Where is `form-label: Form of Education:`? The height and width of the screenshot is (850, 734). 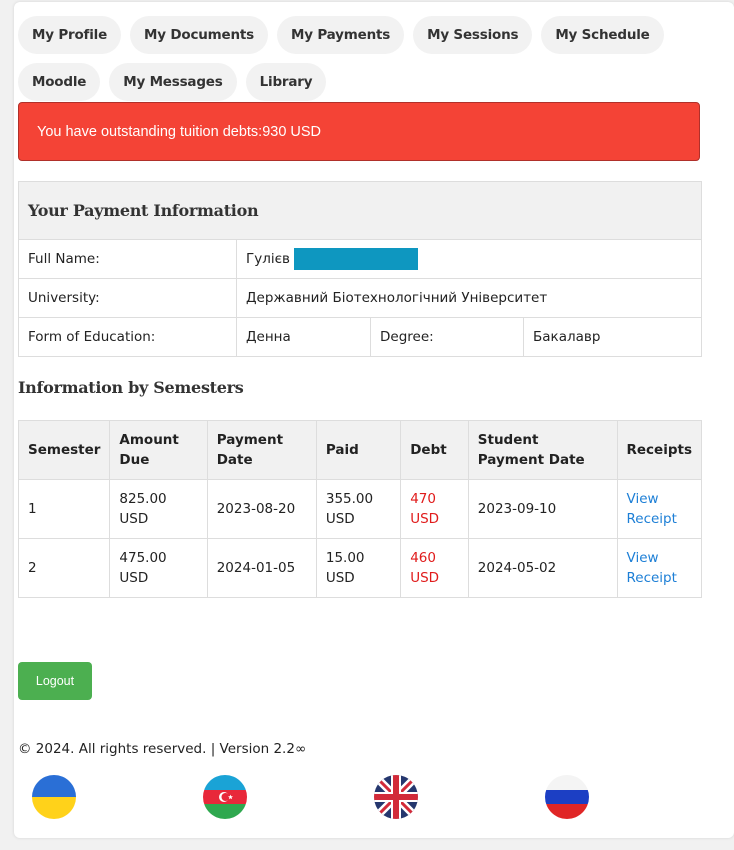
form-label: Form of Education: is located at coordinates (127, 337).